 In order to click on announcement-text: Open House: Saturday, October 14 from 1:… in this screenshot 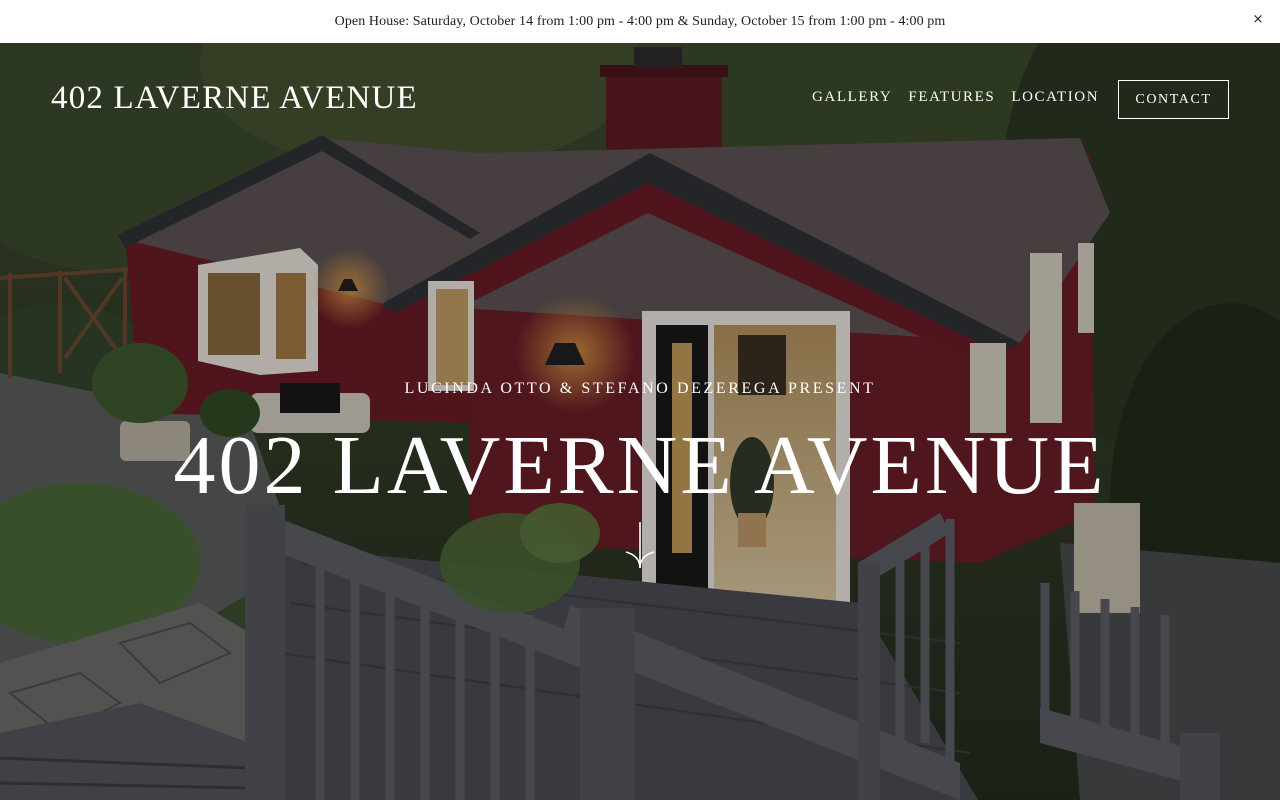, I will do `click(640, 21)`.